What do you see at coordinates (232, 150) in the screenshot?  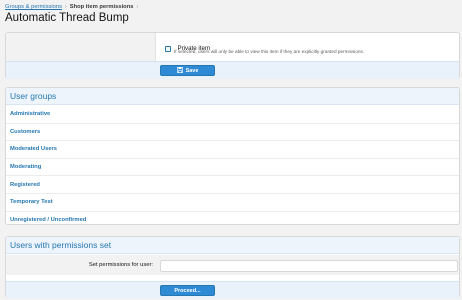 I see `user-group-moderated-users: Moderated Users` at bounding box center [232, 150].